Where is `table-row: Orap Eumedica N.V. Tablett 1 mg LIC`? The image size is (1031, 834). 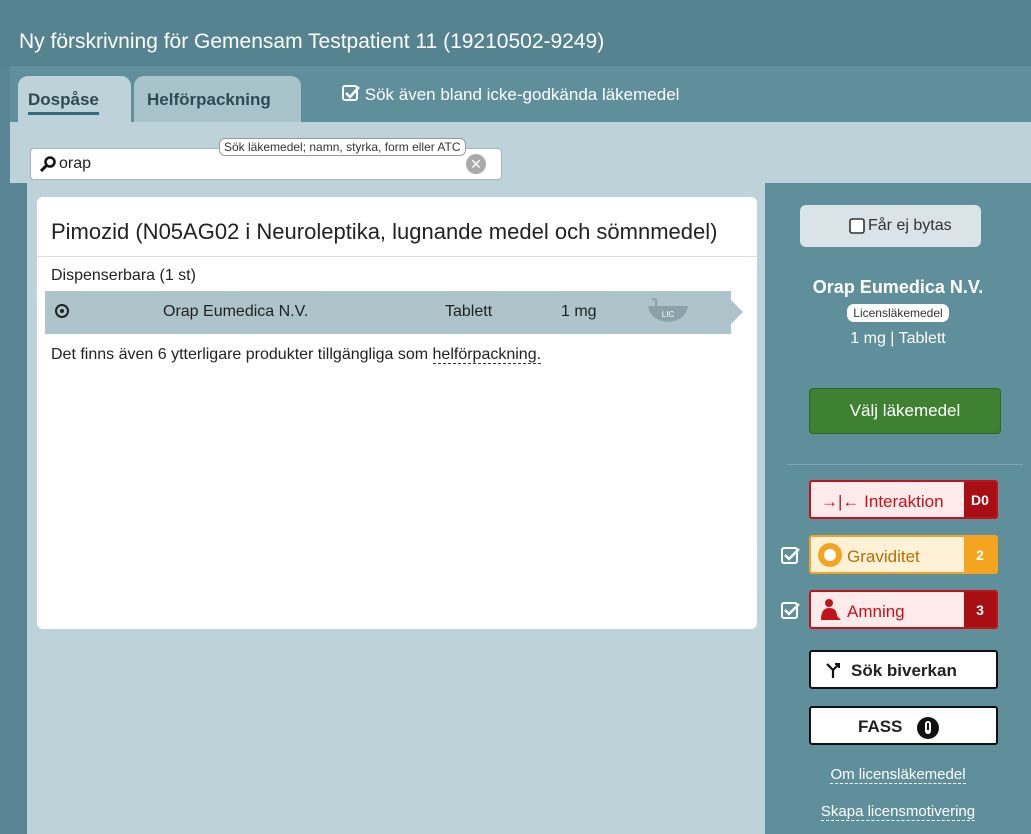
table-row: Orap Eumedica N.V. Tablett 1 mg LIC is located at coordinates (394, 312).